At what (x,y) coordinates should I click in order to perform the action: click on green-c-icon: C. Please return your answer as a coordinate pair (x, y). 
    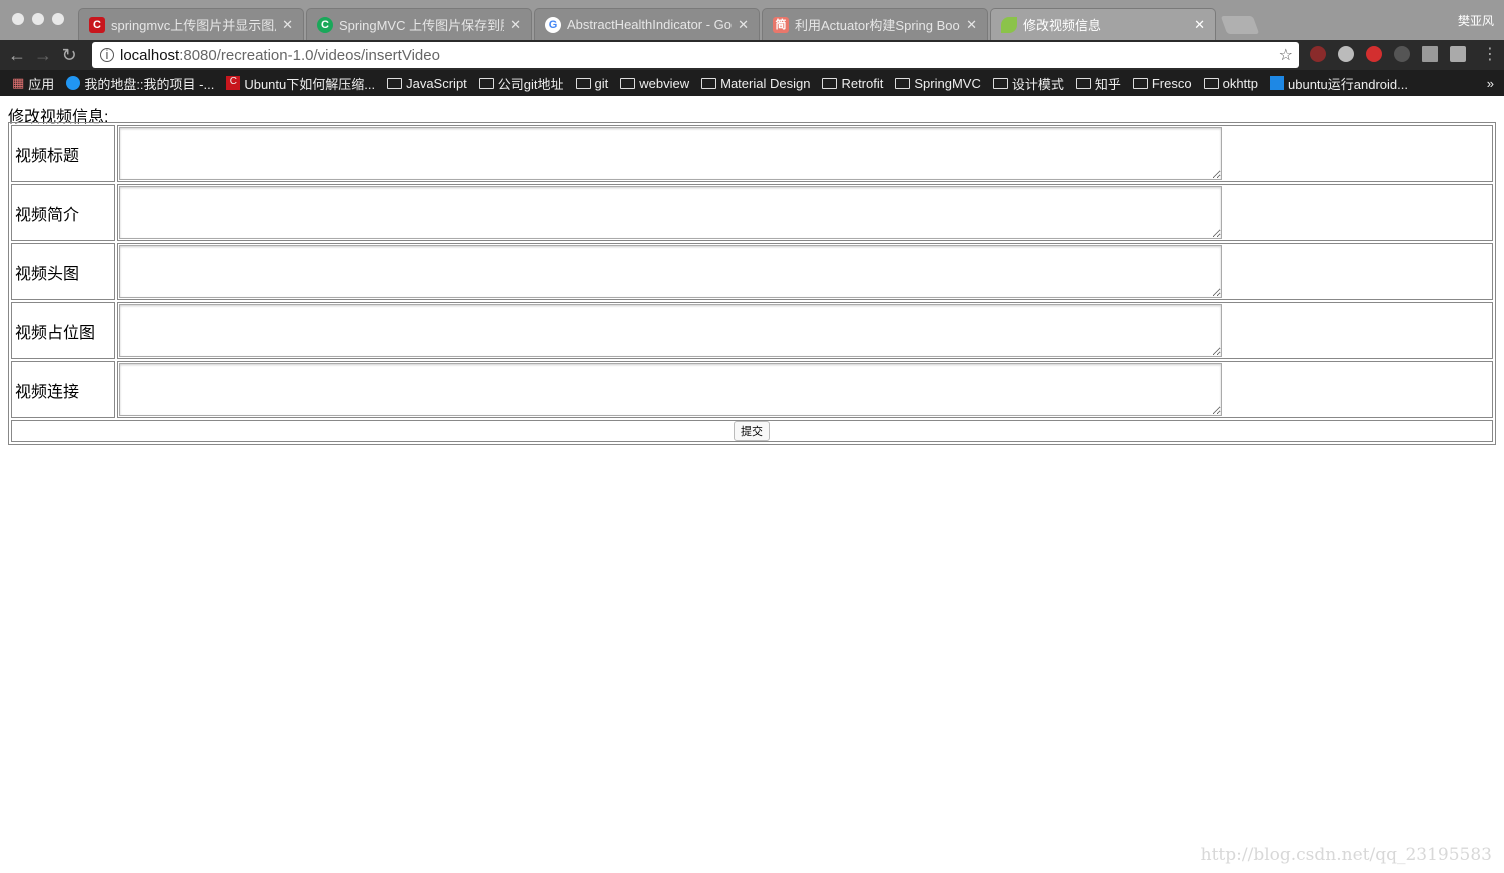
    Looking at the image, I should click on (325, 24).